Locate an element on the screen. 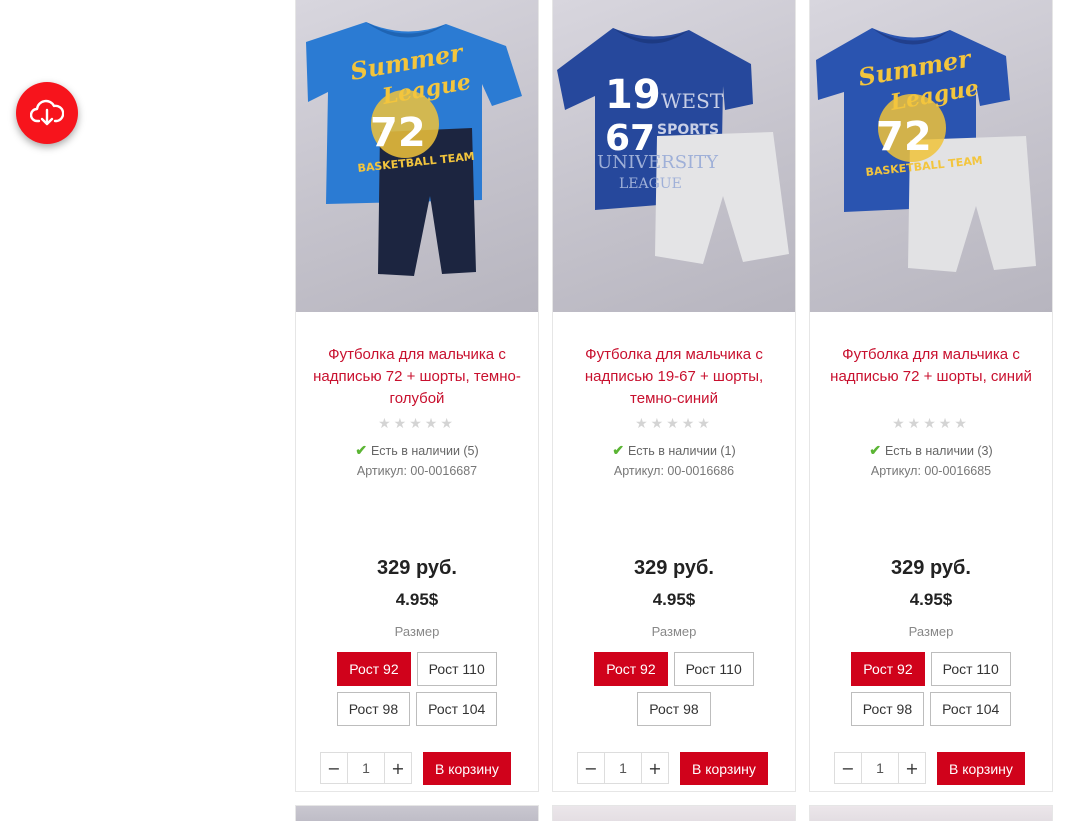 Image resolution: width=1080 pixels, height=821 pixels. stock-text: Есть в наличии (1) is located at coordinates (682, 451).